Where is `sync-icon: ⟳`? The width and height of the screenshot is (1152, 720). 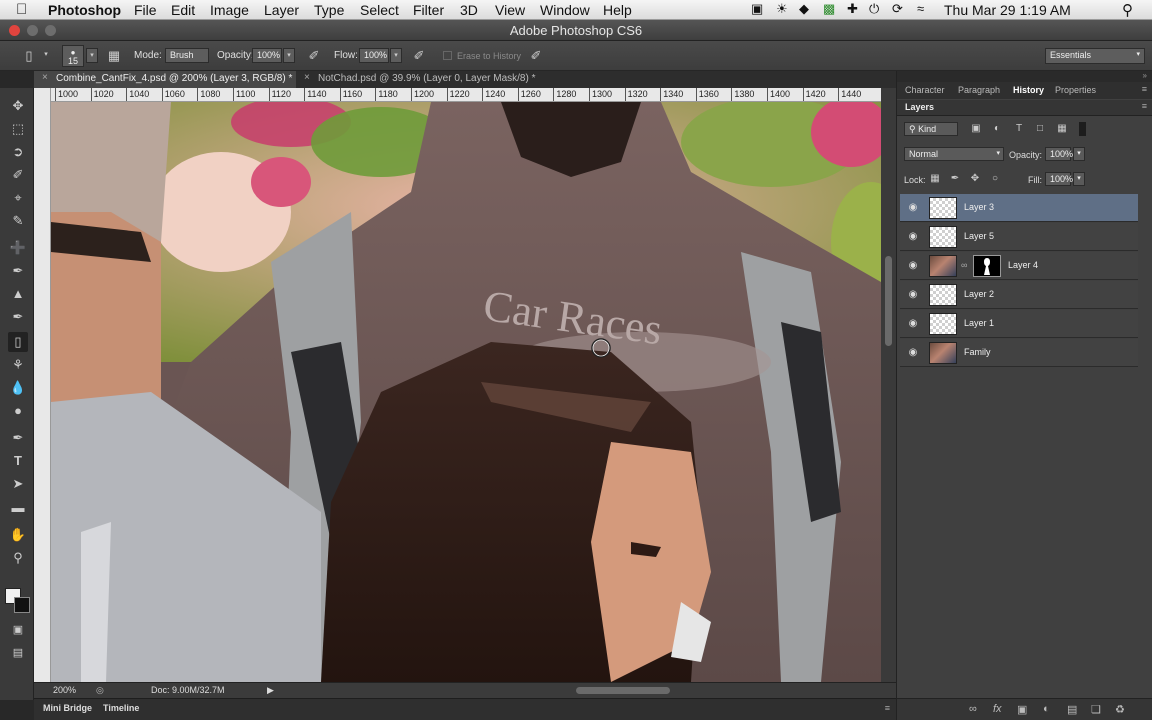
sync-icon: ⟳ is located at coordinates (897, 9).